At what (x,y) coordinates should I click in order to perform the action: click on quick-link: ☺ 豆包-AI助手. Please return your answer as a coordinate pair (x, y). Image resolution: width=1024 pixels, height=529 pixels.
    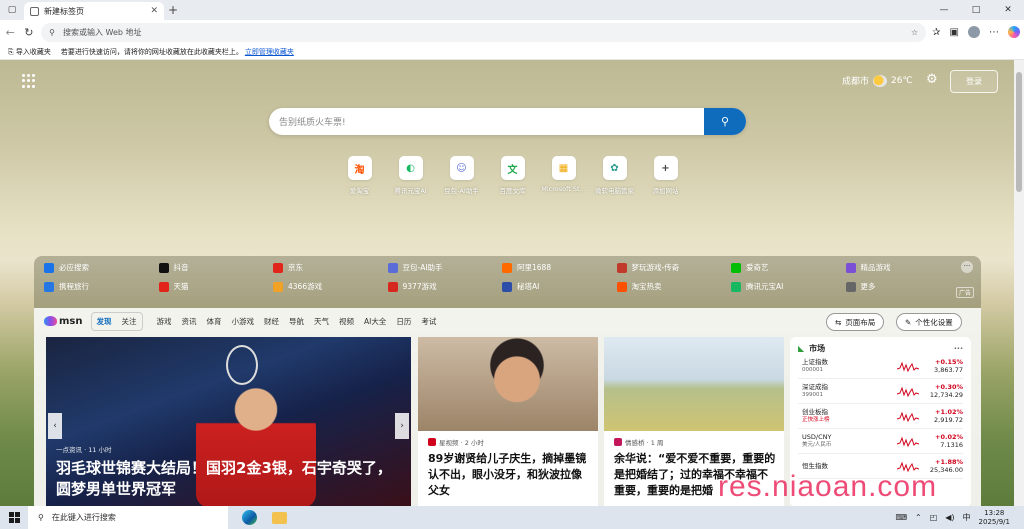
    Looking at the image, I should click on (461, 175).